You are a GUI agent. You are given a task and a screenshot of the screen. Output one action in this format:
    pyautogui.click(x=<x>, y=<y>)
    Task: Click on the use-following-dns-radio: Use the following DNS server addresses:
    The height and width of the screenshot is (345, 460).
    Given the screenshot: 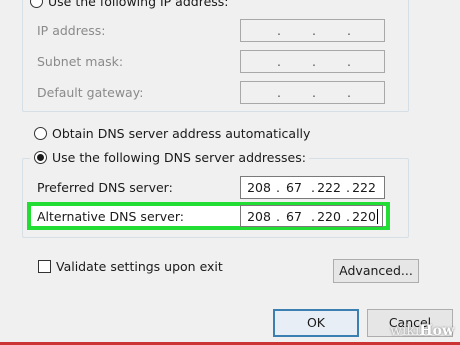 What is the action you would take?
    pyautogui.click(x=169, y=157)
    